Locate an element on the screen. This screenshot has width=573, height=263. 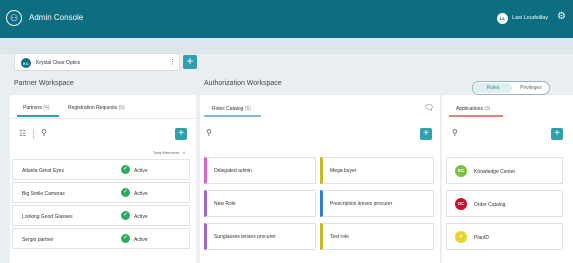
filter-icon: ☷ is located at coordinates (22, 133).